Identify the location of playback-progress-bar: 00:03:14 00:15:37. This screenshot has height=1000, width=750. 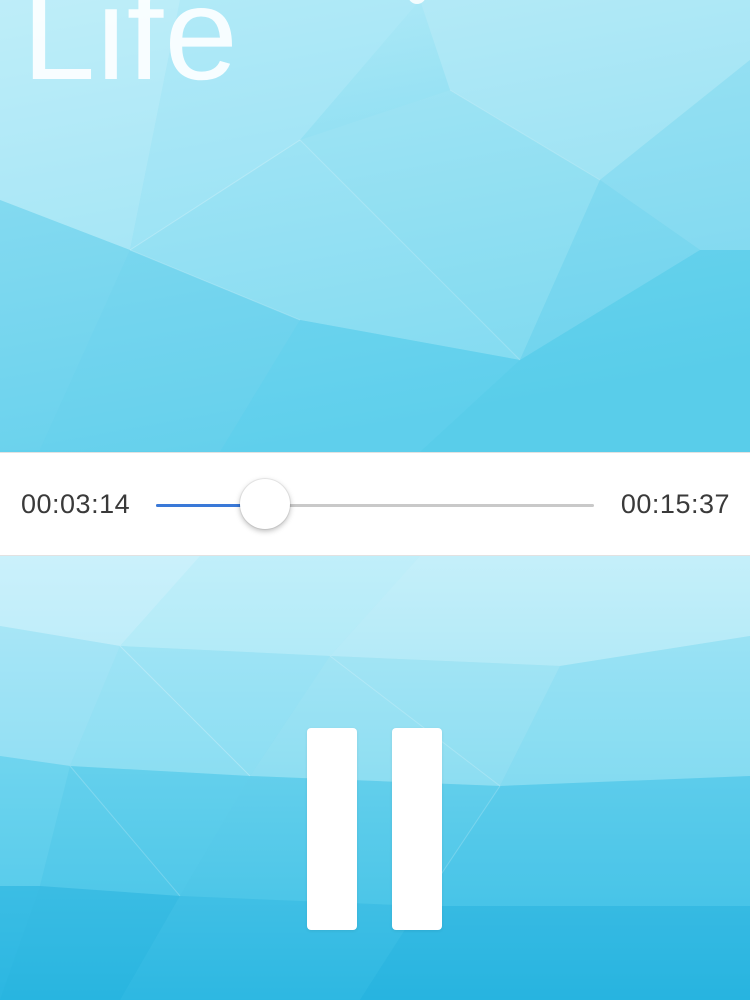
(375, 504).